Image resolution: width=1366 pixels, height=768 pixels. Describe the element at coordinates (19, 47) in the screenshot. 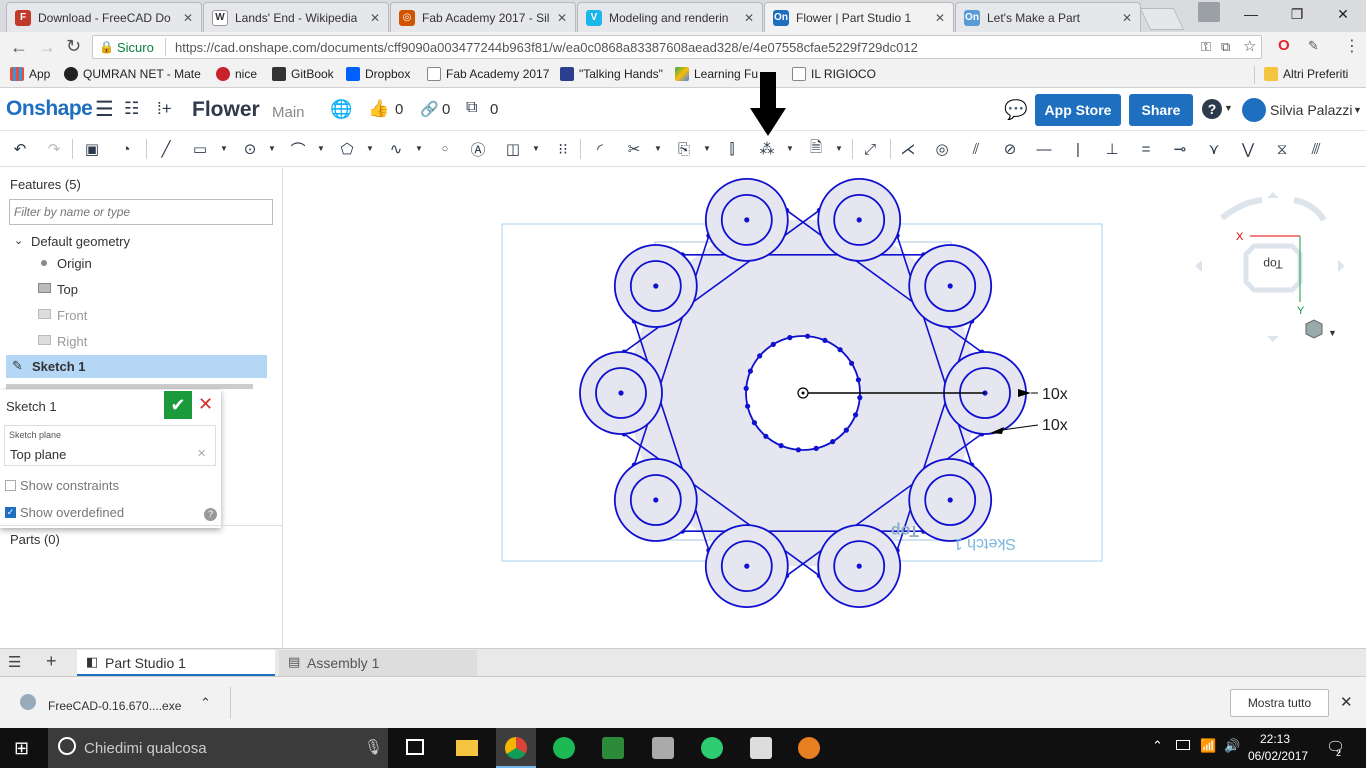

I see `back-icon: ←` at that location.